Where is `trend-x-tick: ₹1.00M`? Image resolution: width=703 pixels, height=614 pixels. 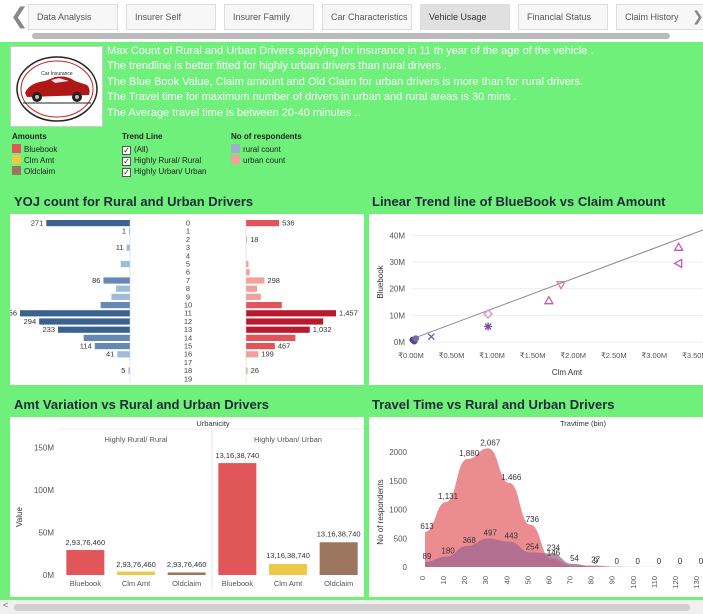 trend-x-tick: ₹1.00M is located at coordinates (492, 355).